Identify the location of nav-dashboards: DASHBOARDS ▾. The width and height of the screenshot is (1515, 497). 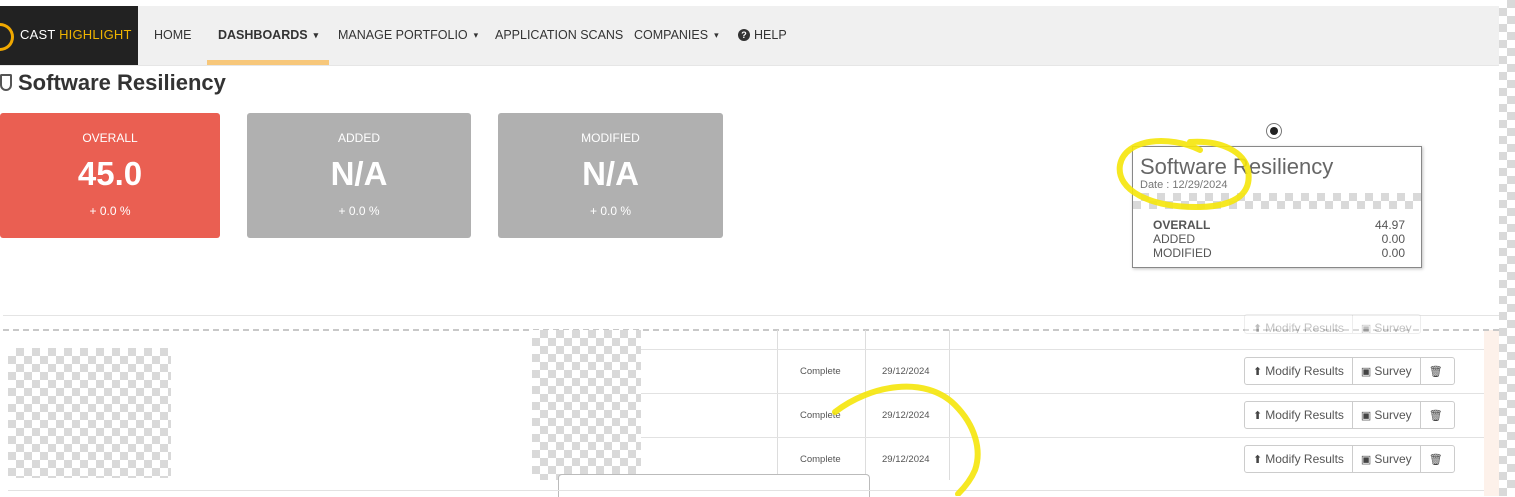
(268, 35).